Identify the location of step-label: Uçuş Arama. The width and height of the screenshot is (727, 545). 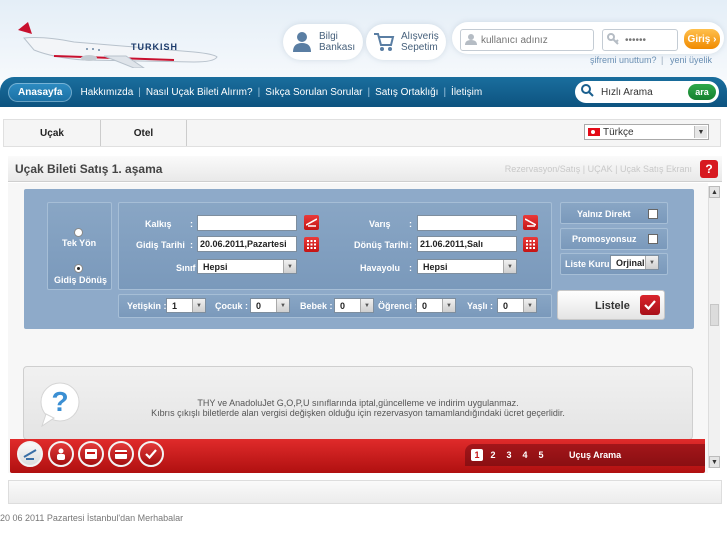
(595, 455).